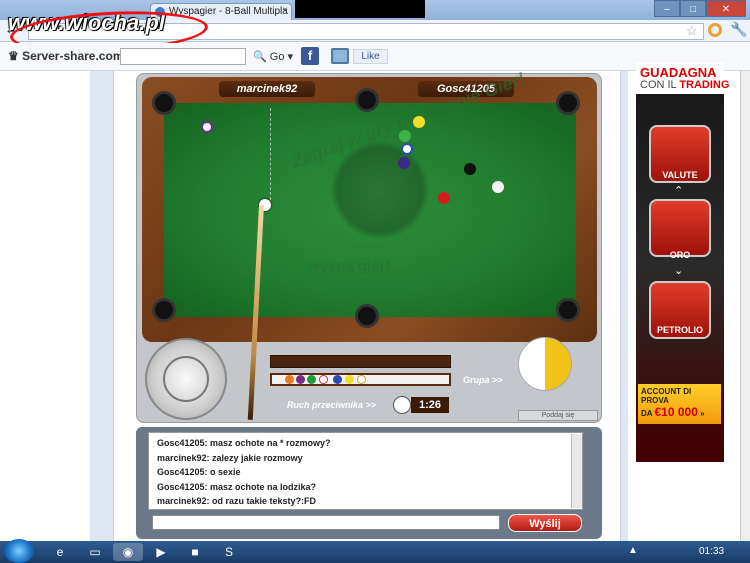  What do you see at coordinates (128, 552) in the screenshot?
I see `chrome-icon: ◉` at bounding box center [128, 552].